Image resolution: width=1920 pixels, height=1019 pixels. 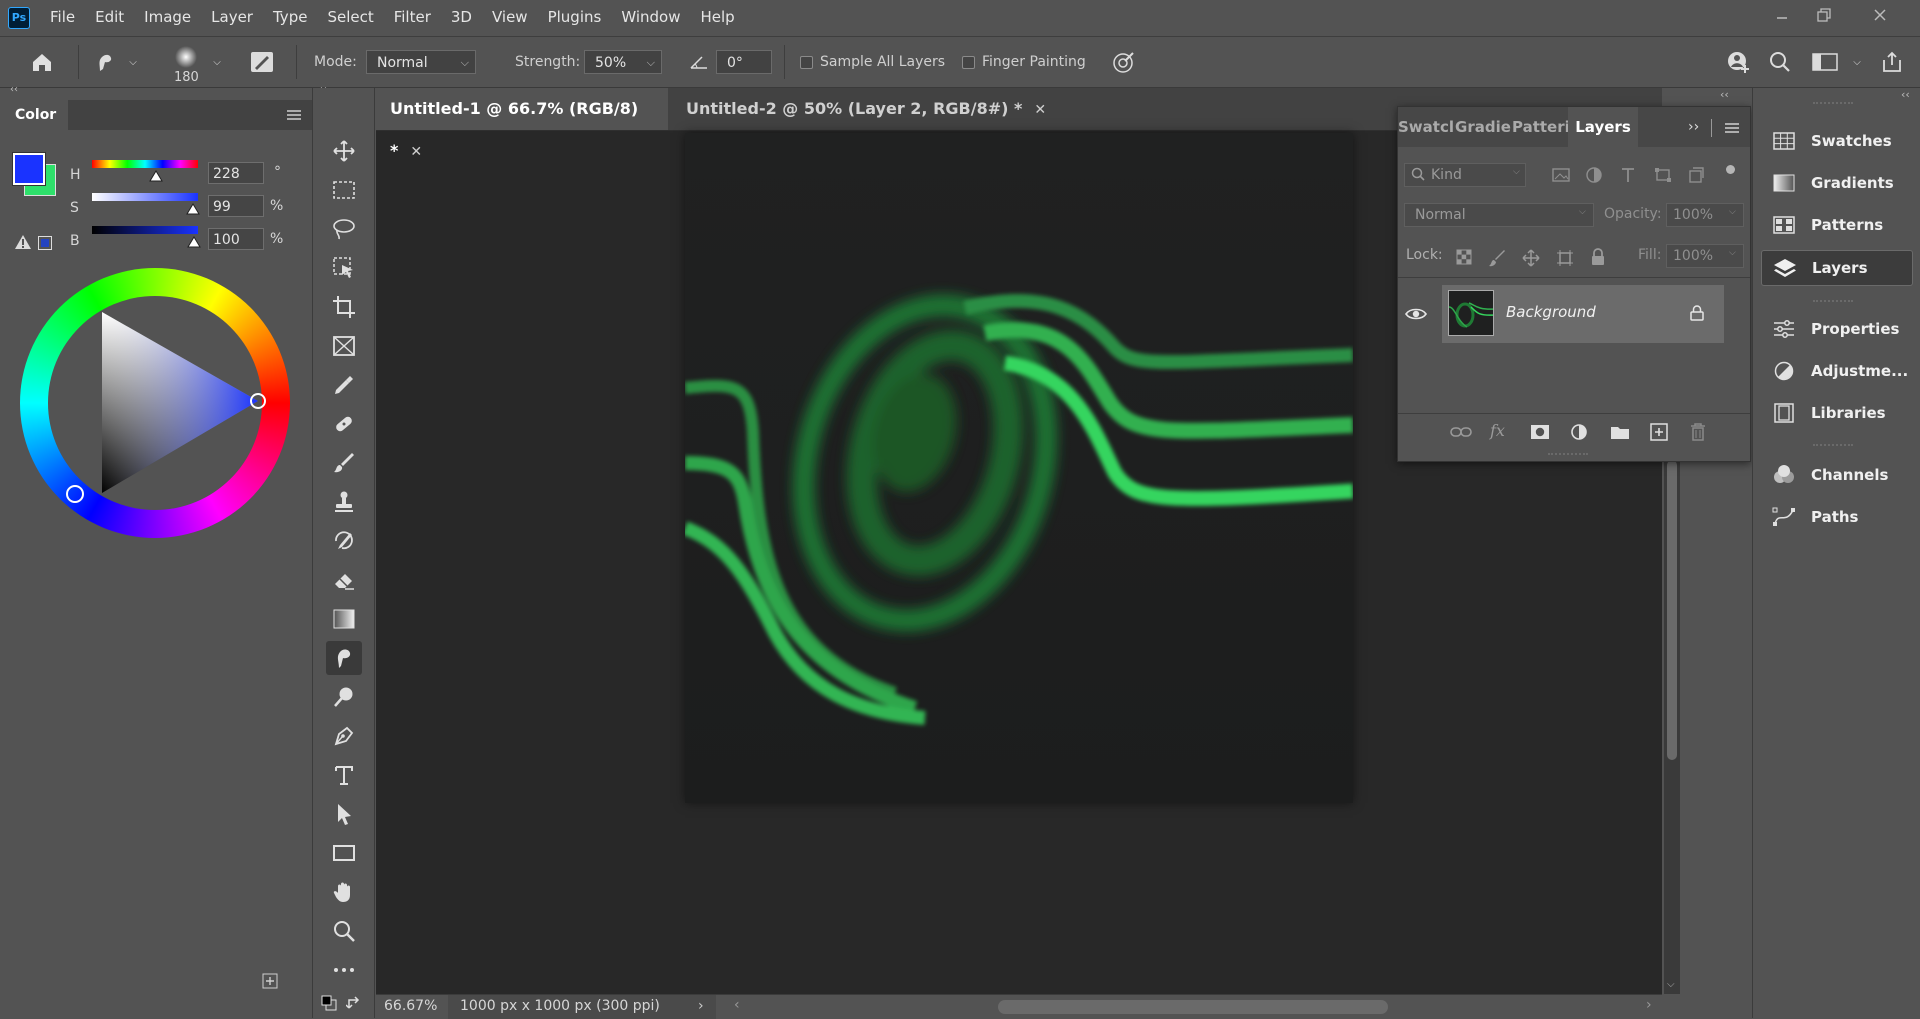 I want to click on tab-gradients: Gradie, so click(x=1483, y=127).